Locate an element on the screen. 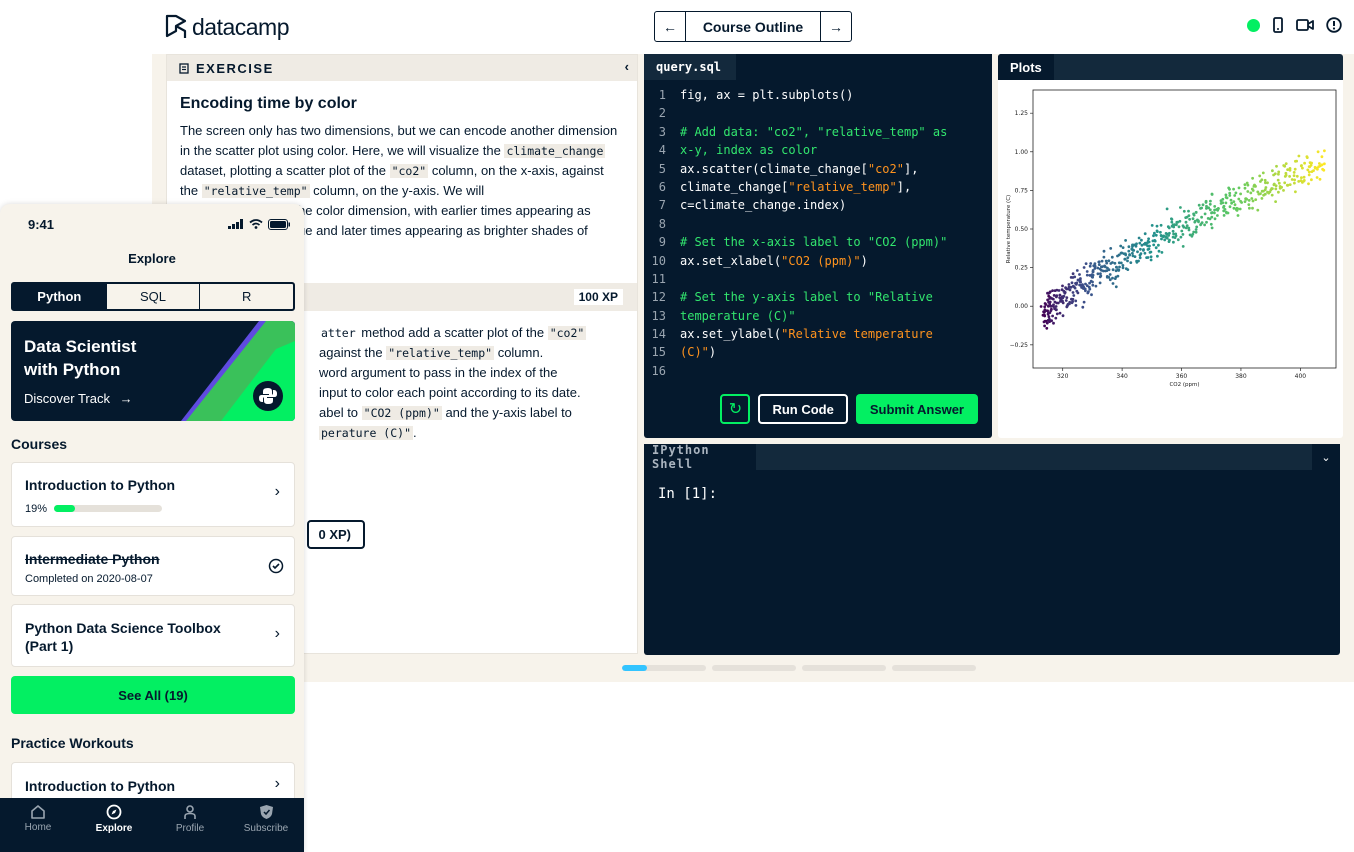  course-outline-button: Course Outline is located at coordinates (753, 26).